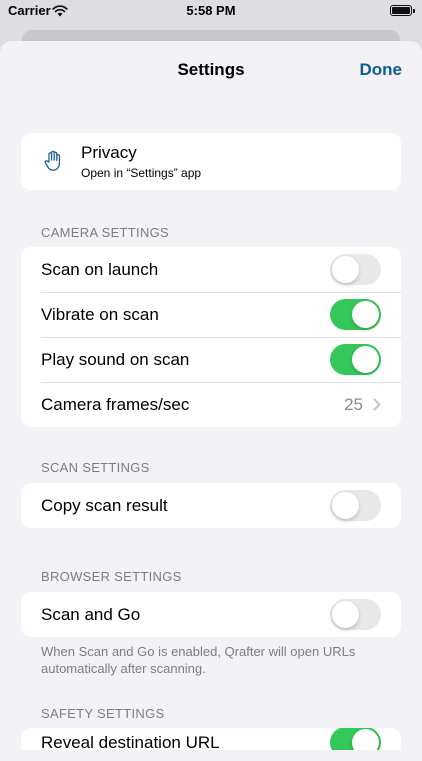  What do you see at coordinates (115, 404) in the screenshot?
I see `camera-fps-label: Camera frames/sec` at bounding box center [115, 404].